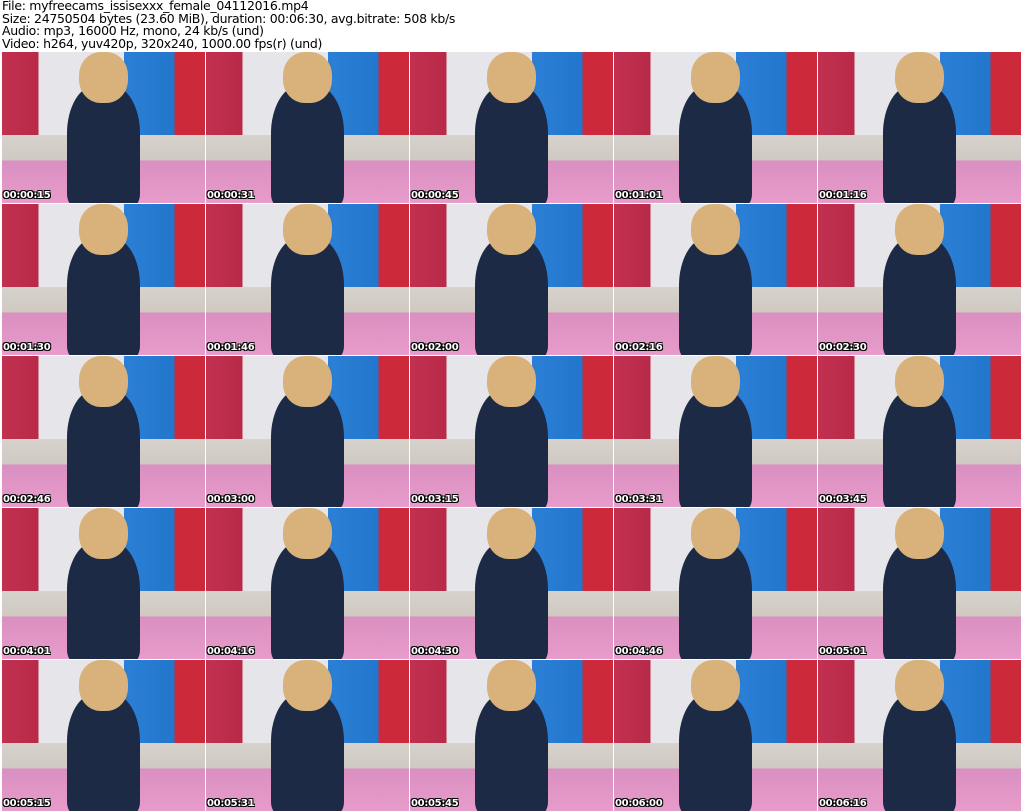  What do you see at coordinates (27, 651) in the screenshot?
I see `thumbnail-timestamp: 00:04:01` at bounding box center [27, 651].